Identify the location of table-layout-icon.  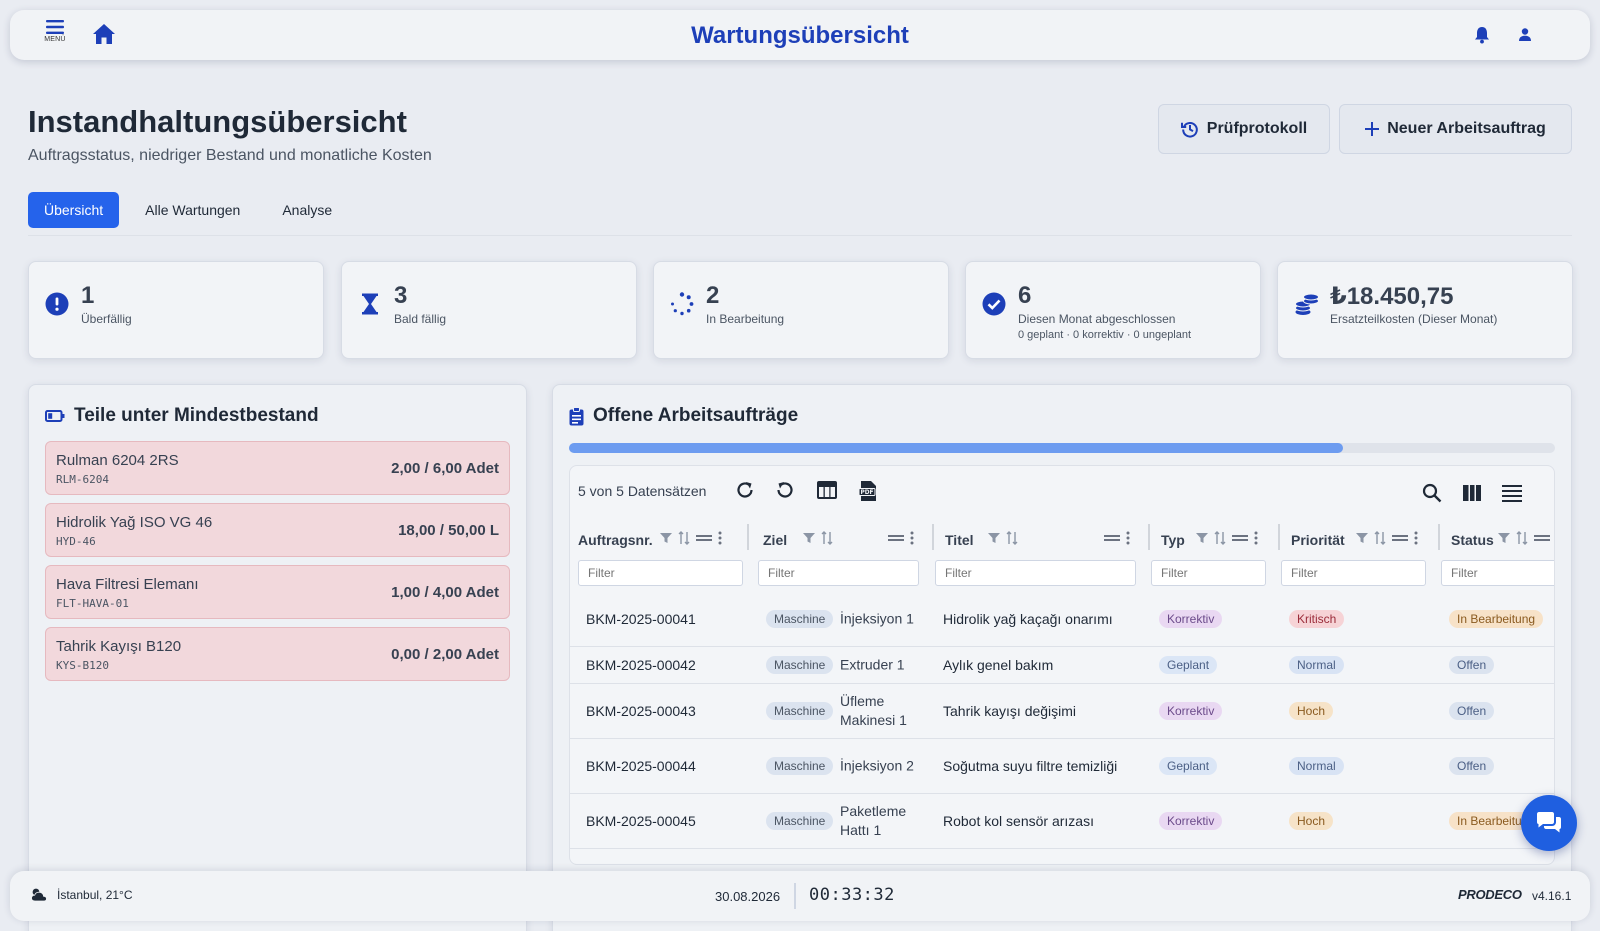
(827, 490).